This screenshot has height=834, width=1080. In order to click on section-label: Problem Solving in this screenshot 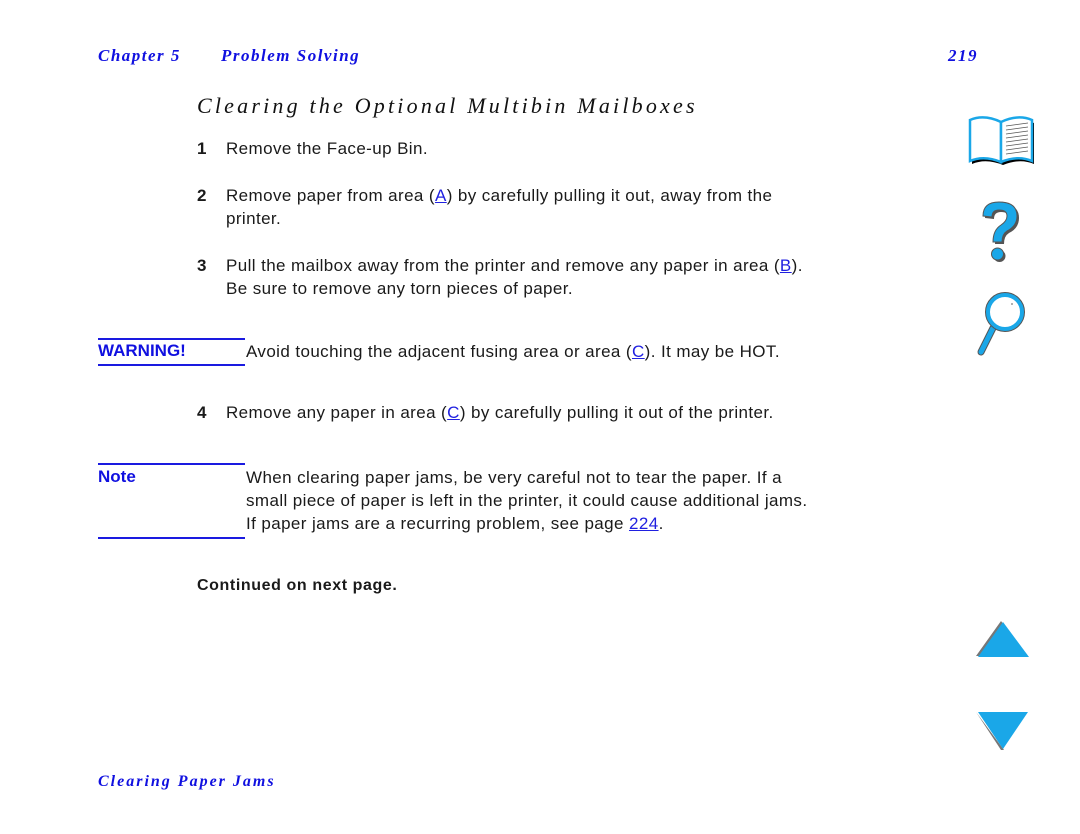, I will do `click(291, 55)`.